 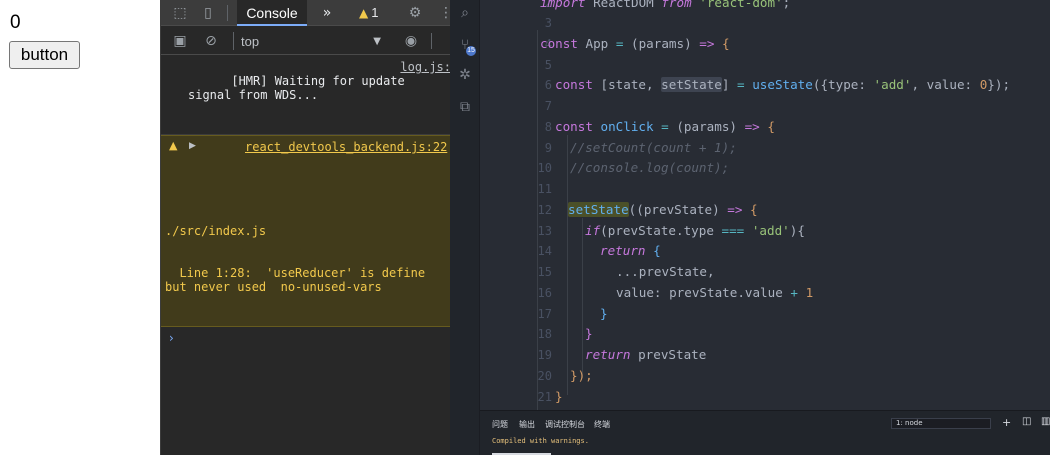 I want to click on code-line: import ReactDOM from 'react-dom';, so click(x=665, y=5).